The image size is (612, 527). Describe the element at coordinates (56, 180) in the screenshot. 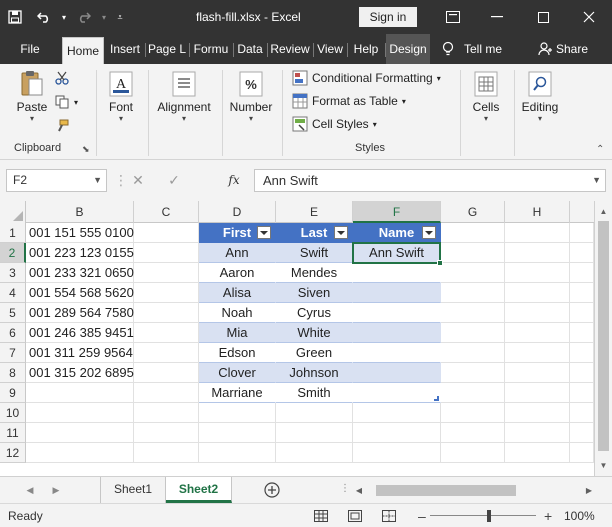

I see `name-box: F2 ▼` at that location.